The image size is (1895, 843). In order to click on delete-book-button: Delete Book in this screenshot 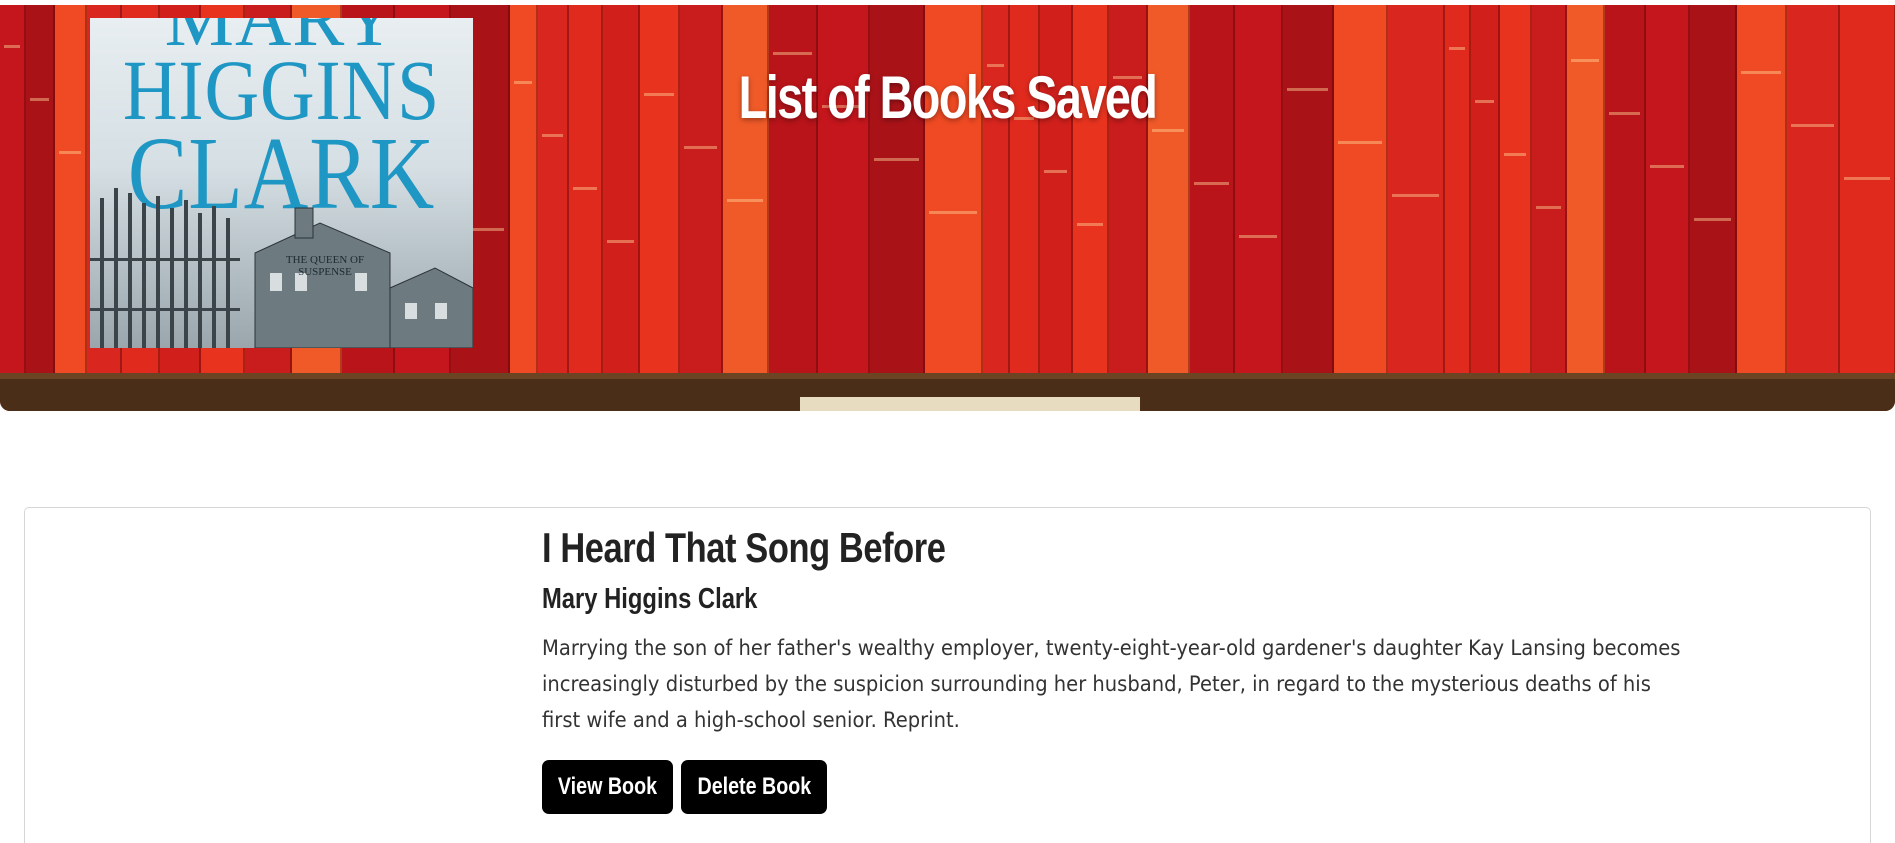, I will do `click(754, 787)`.